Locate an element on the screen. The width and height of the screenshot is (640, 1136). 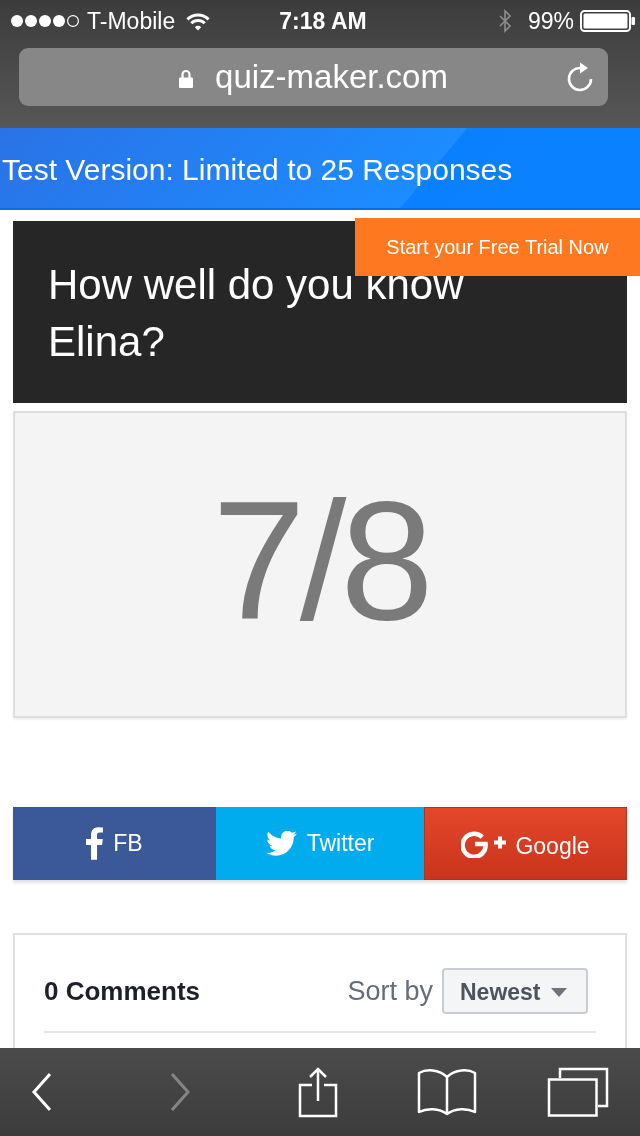
score-text: 7/8 is located at coordinates (320, 560).